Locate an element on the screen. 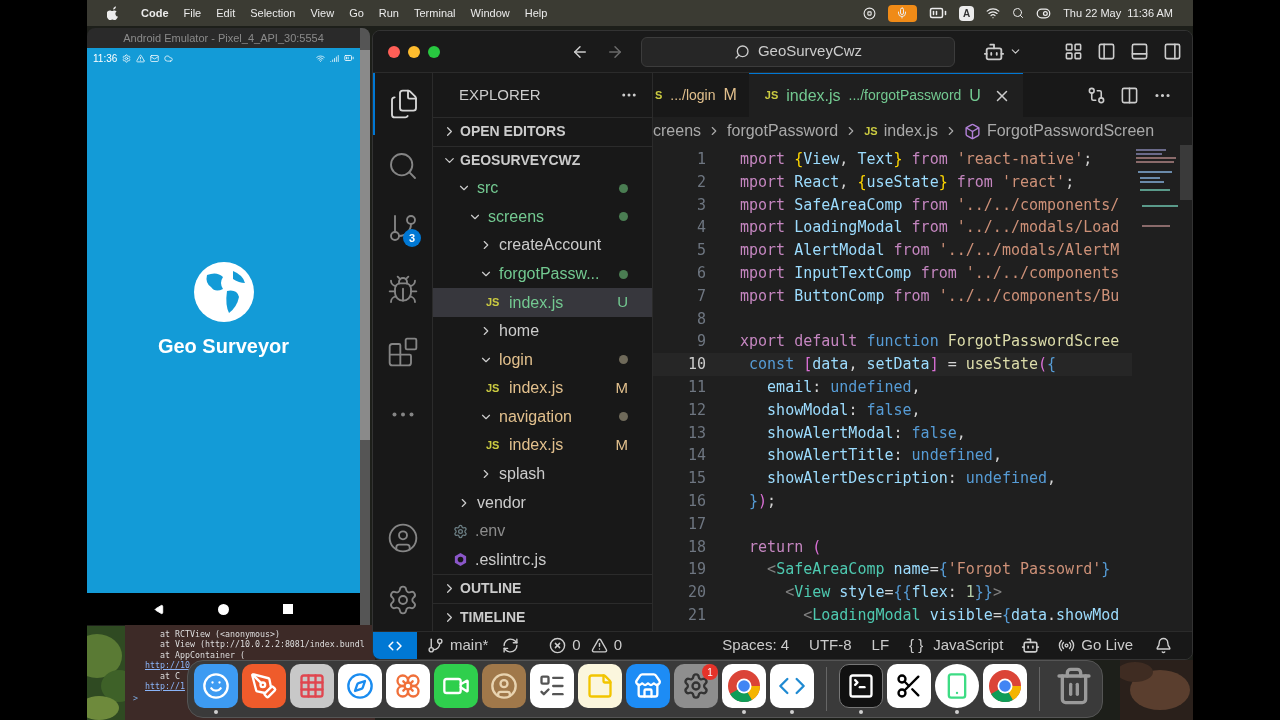 The width and height of the screenshot is (1280, 720). activity-bar-button: 3 is located at coordinates (403, 228).